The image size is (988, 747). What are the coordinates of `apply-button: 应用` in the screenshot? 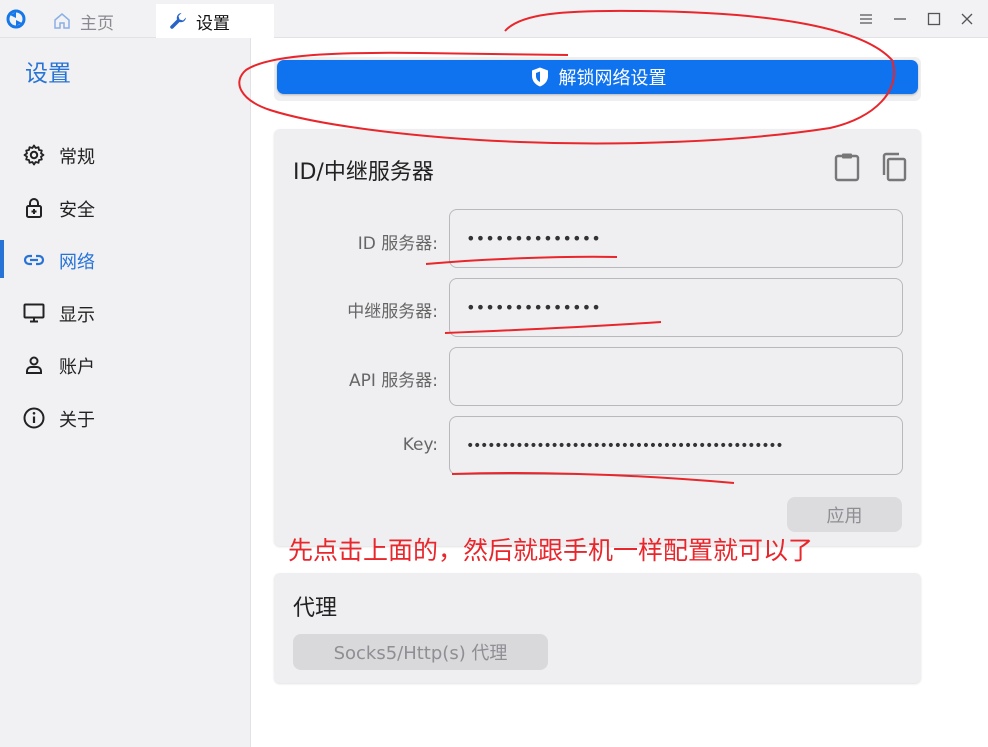 It's located at (844, 514).